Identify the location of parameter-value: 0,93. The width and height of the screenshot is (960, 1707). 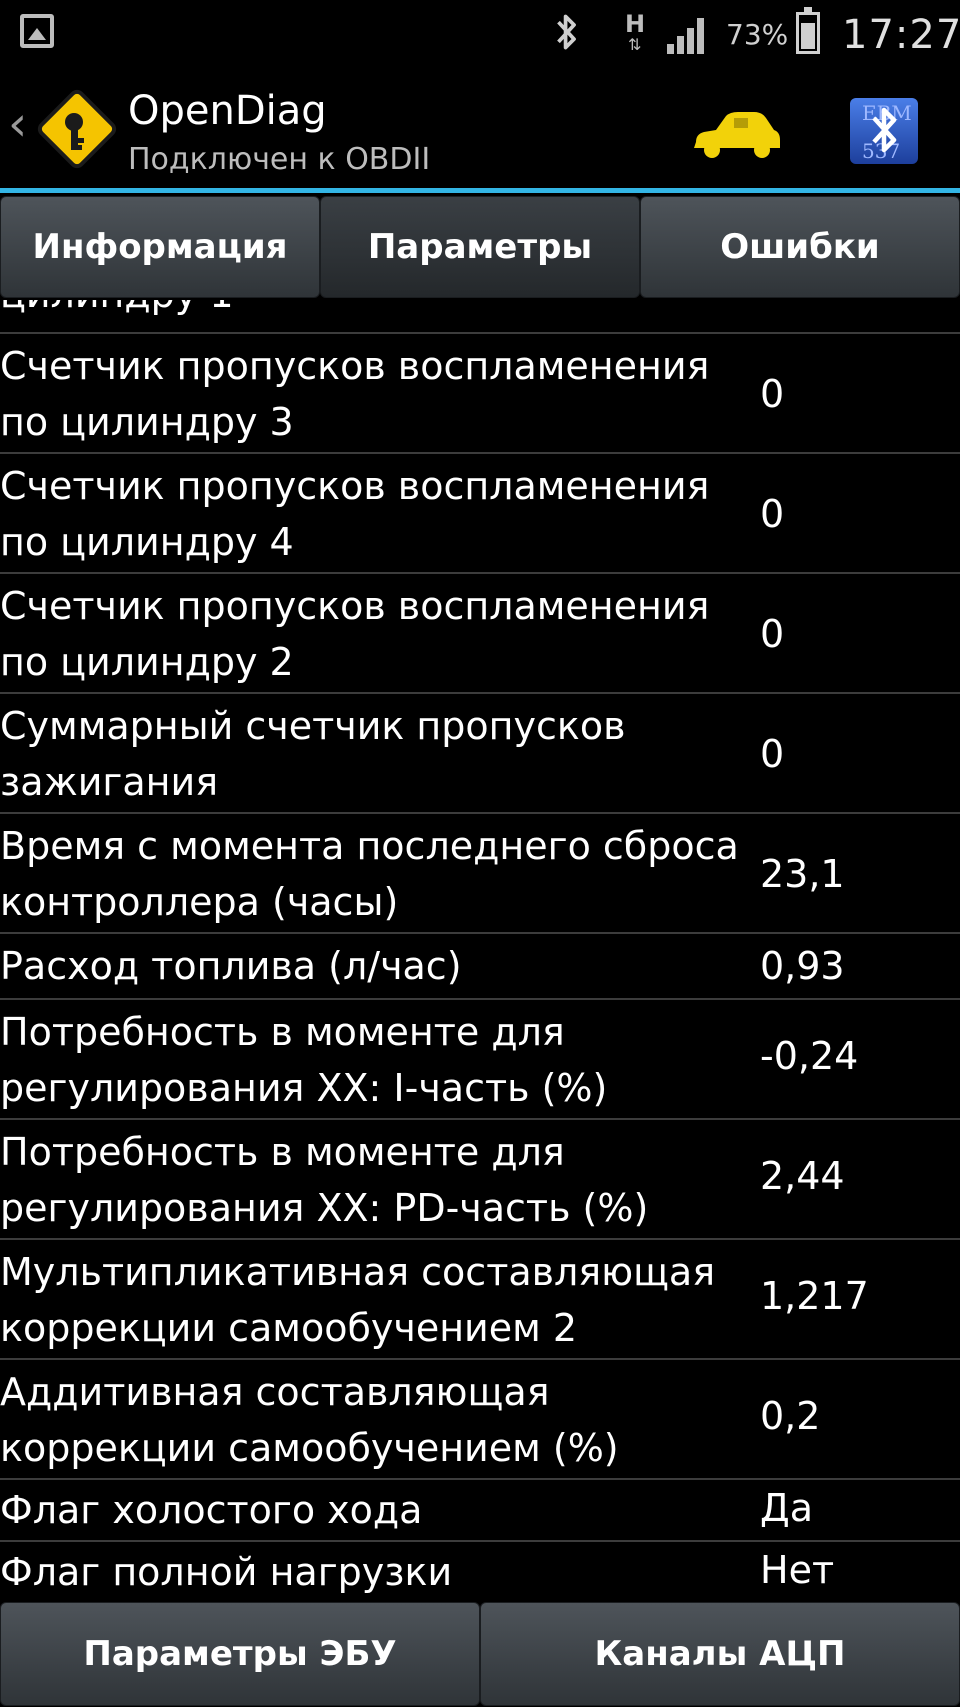
(802, 966).